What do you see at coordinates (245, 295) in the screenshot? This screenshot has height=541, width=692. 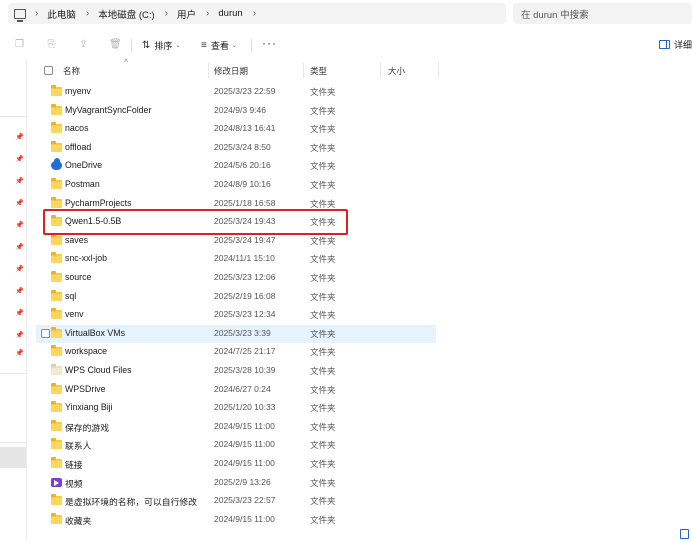 I see `file-date: 2025/2/19 16:08` at bounding box center [245, 295].